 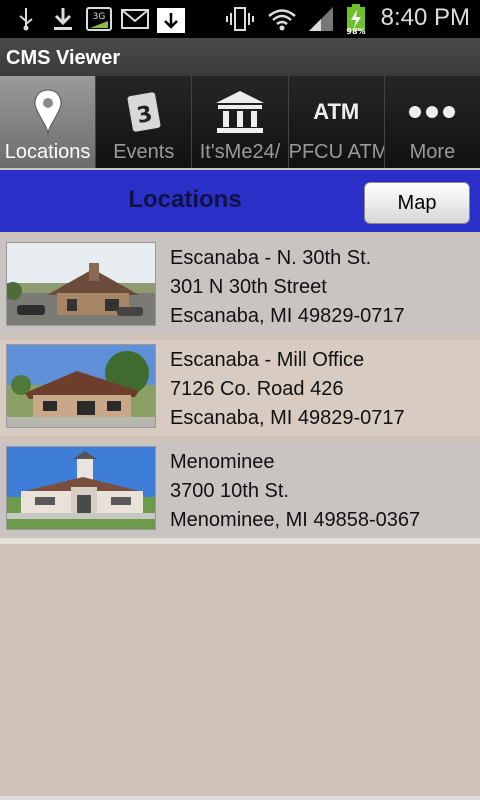 I want to click on list-divider, so click(x=240, y=541).